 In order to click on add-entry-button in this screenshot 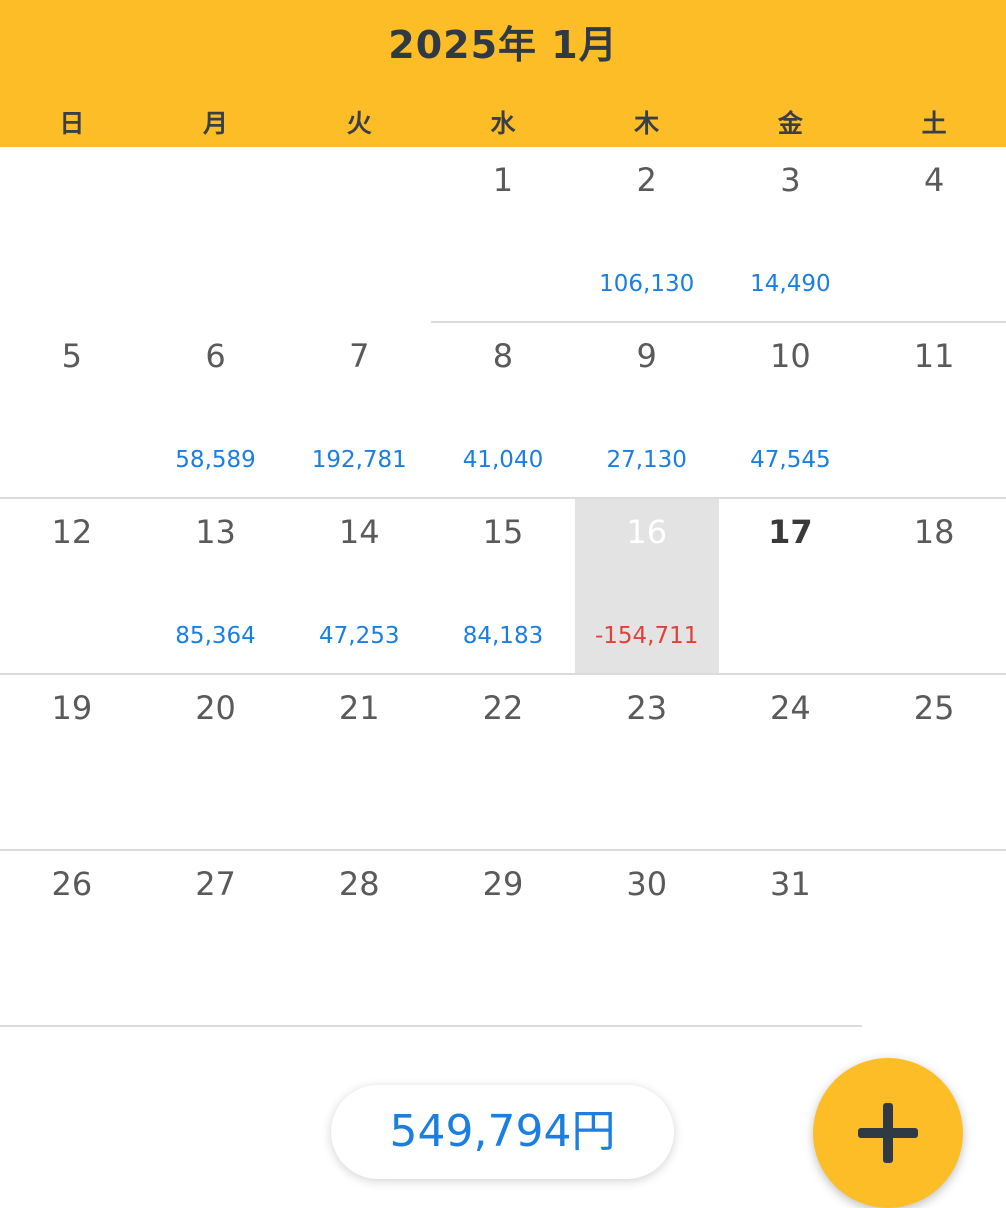, I will do `click(888, 1133)`.